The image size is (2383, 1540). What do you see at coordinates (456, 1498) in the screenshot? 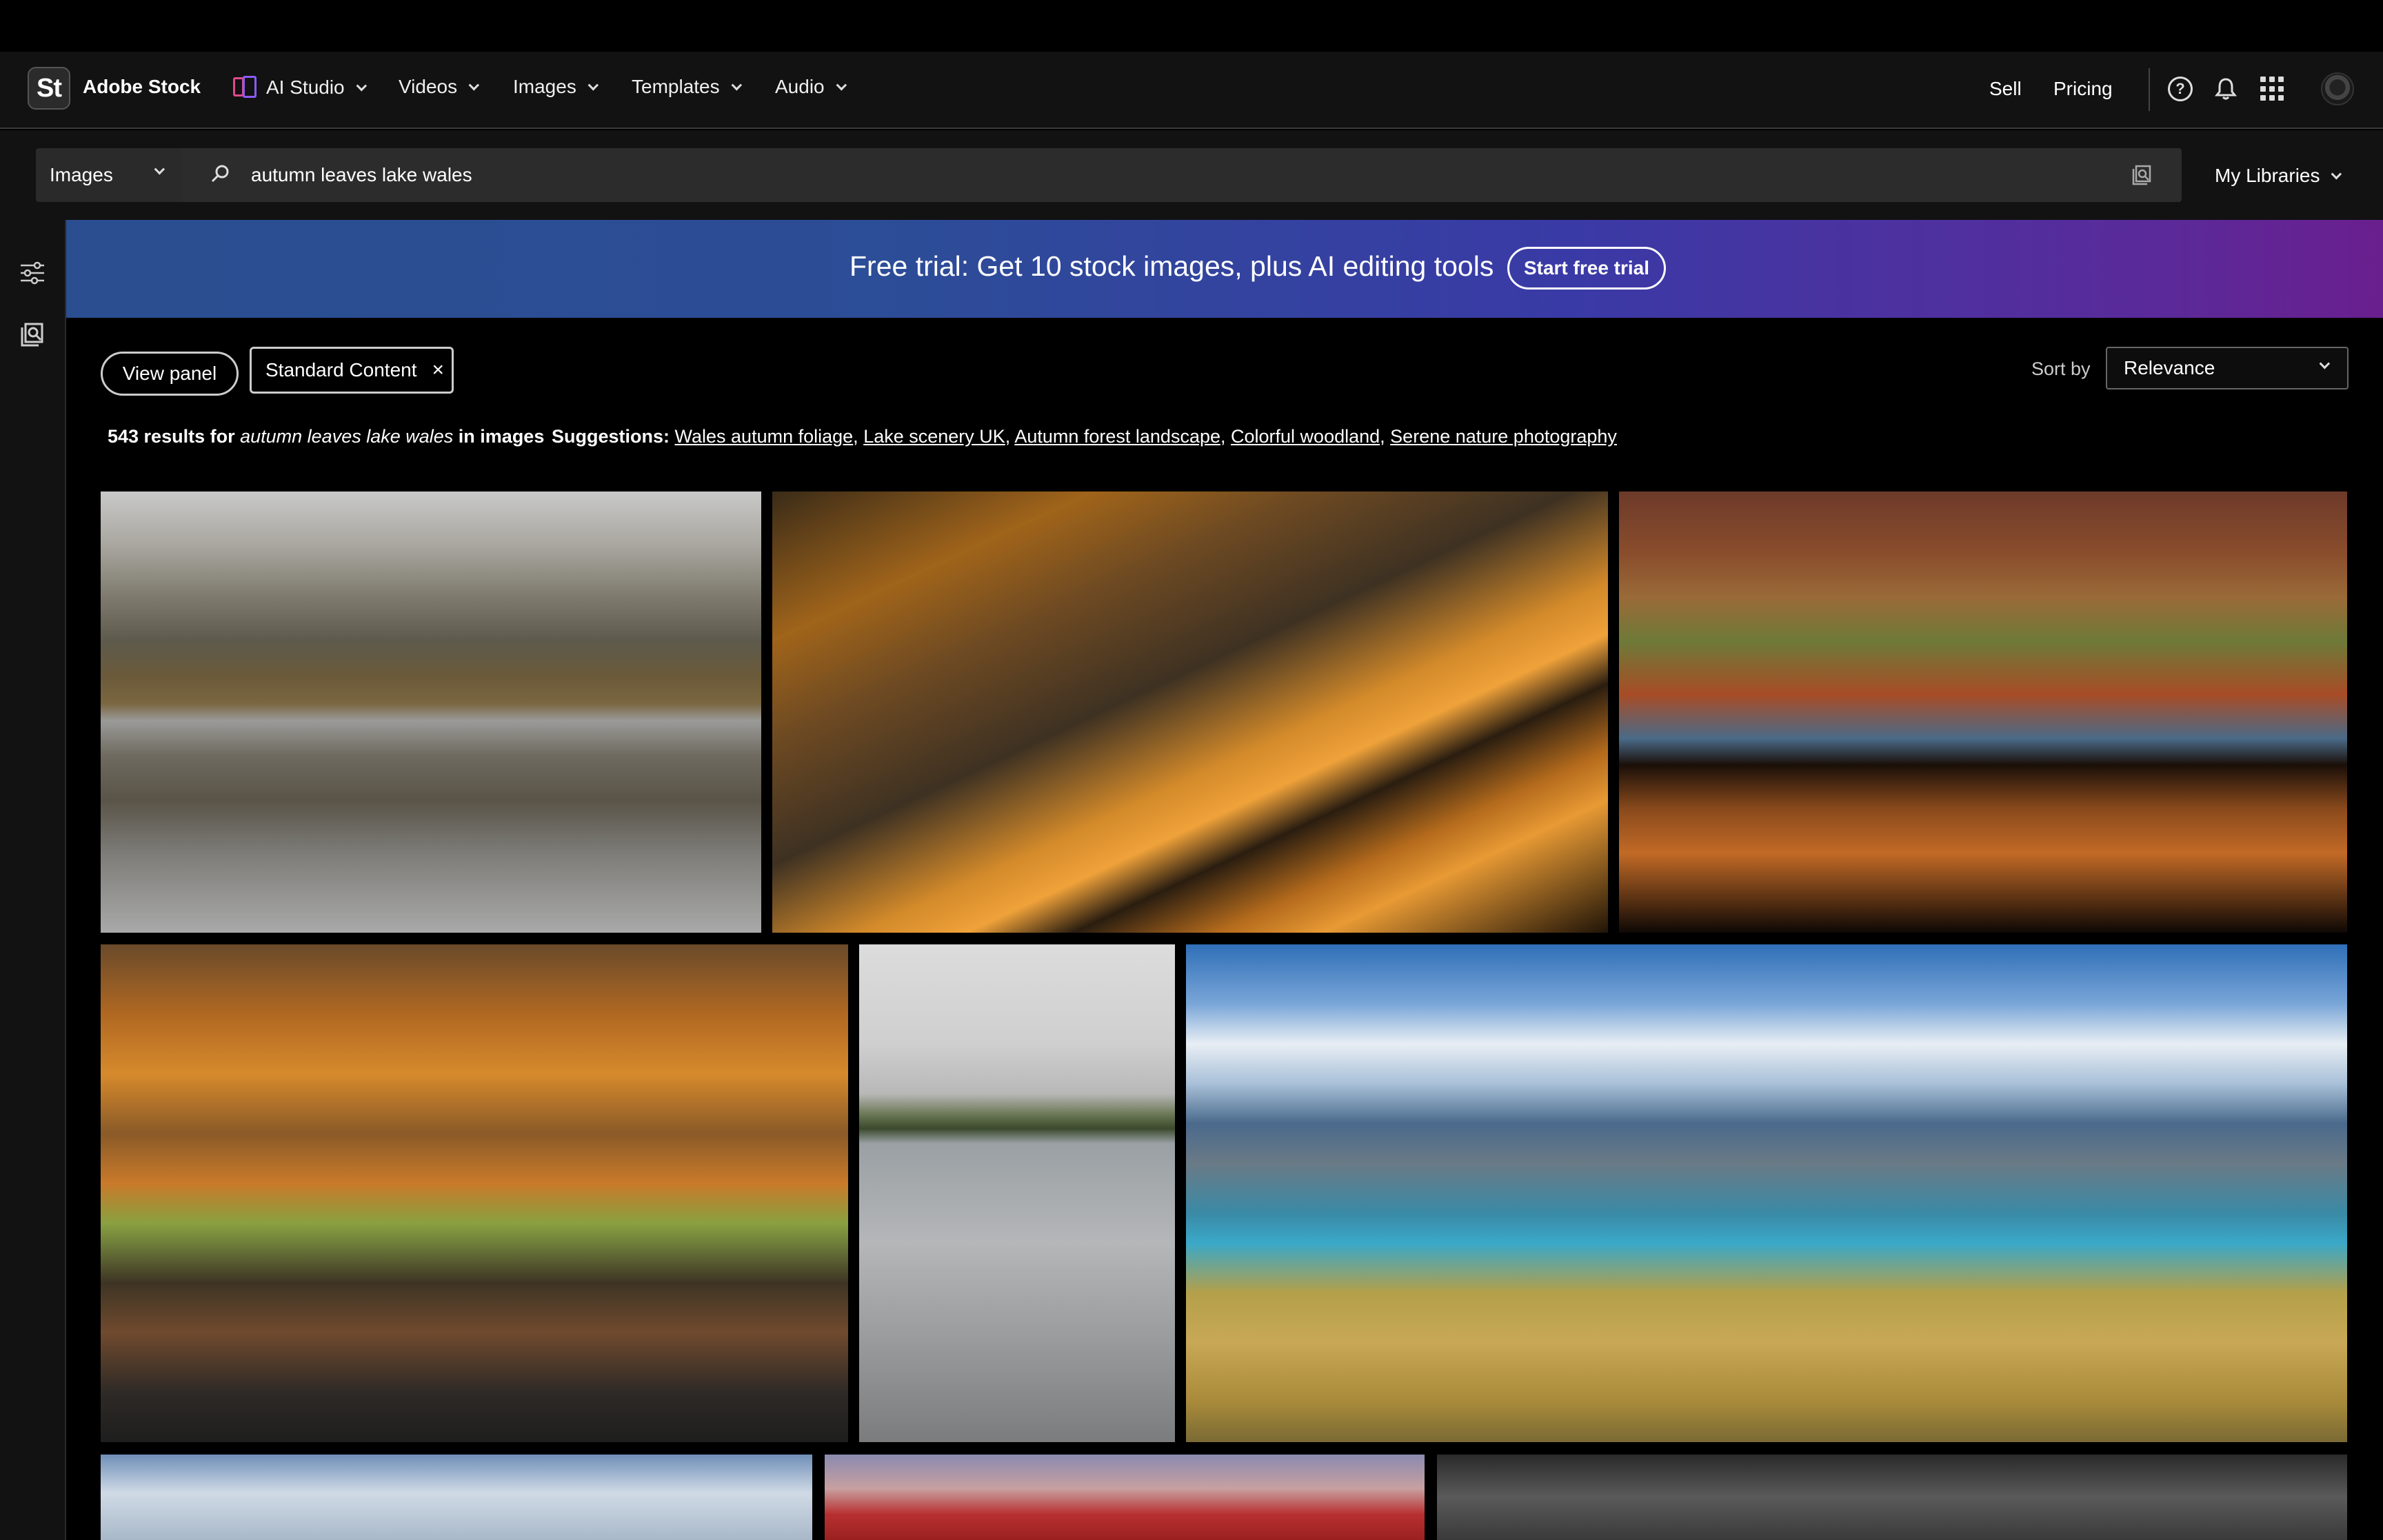
I see `result-image-tree-sky` at bounding box center [456, 1498].